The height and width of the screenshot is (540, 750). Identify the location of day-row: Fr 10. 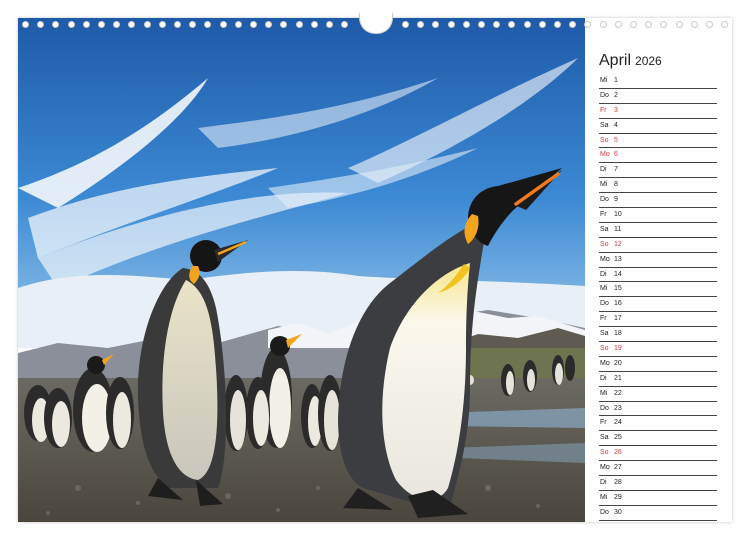
(658, 215).